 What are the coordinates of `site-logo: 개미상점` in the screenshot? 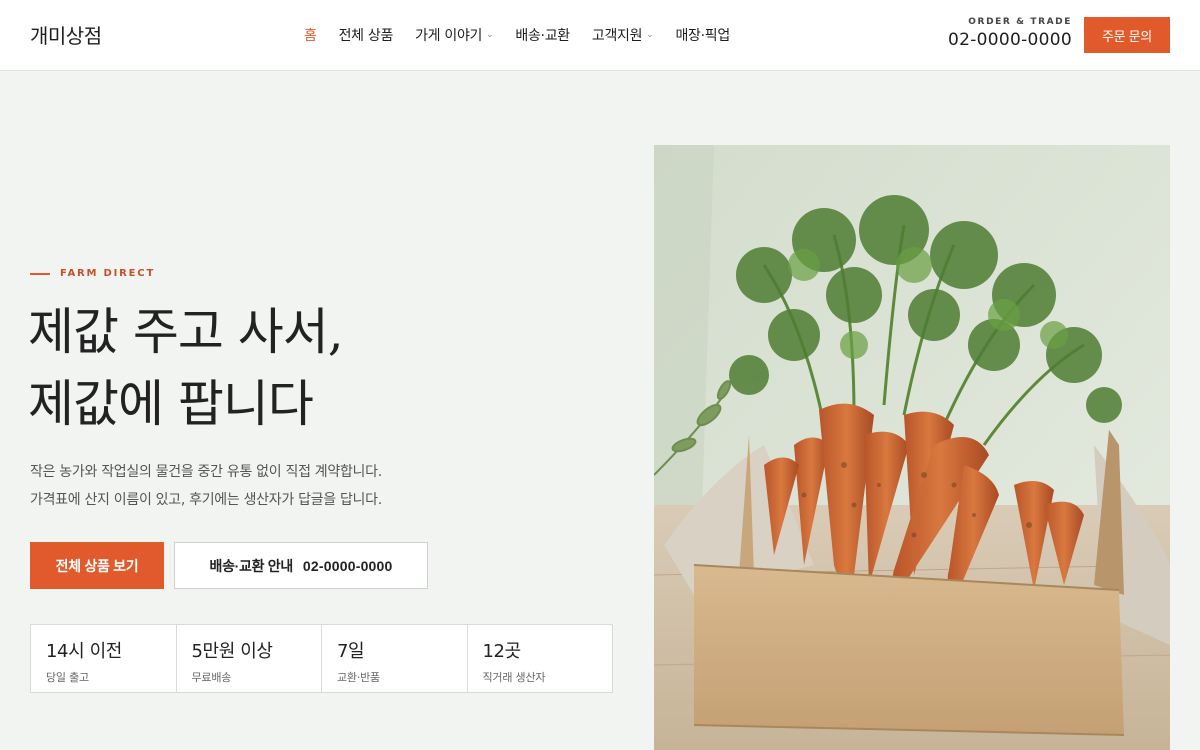 It's located at (66, 34).